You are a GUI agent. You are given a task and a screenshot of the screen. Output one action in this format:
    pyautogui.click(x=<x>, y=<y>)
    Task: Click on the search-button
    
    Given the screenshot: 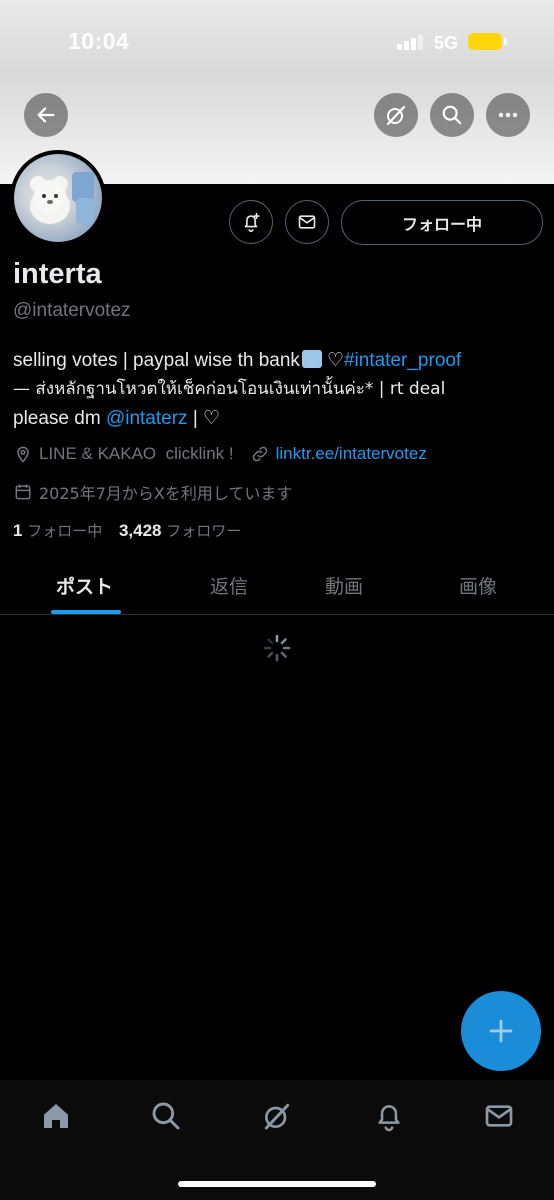 What is the action you would take?
    pyautogui.click(x=452, y=115)
    